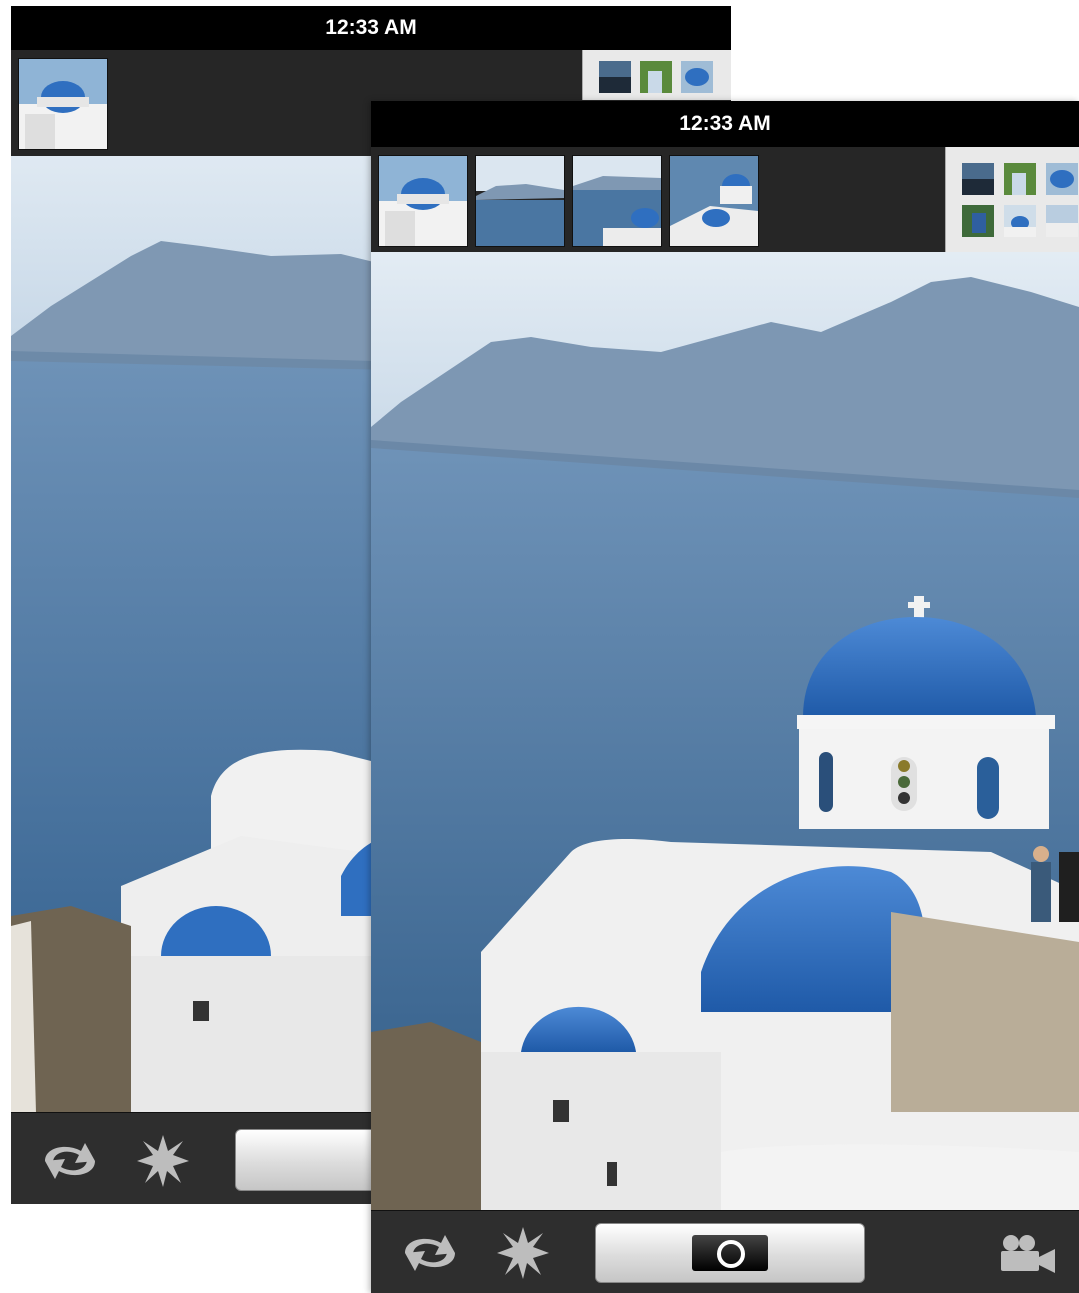 This screenshot has height=1293, width=1079. What do you see at coordinates (1027, 1253) in the screenshot?
I see `video-camera-icon` at bounding box center [1027, 1253].